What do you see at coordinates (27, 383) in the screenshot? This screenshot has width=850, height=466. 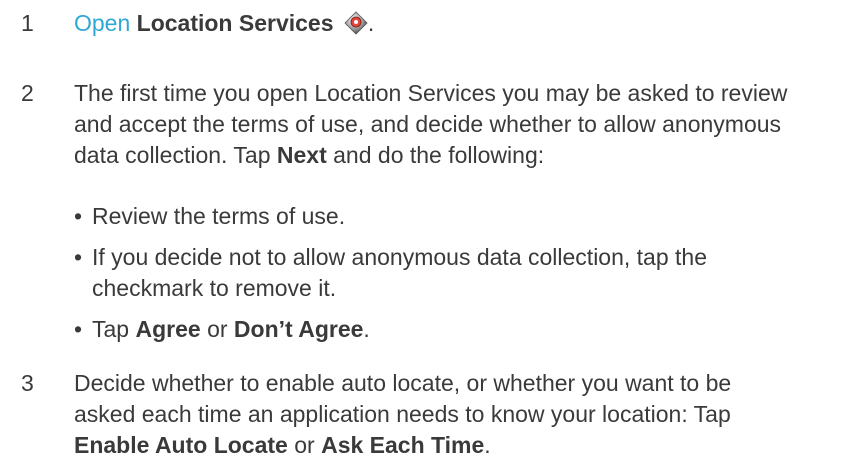 I see `step-number: 3` at bounding box center [27, 383].